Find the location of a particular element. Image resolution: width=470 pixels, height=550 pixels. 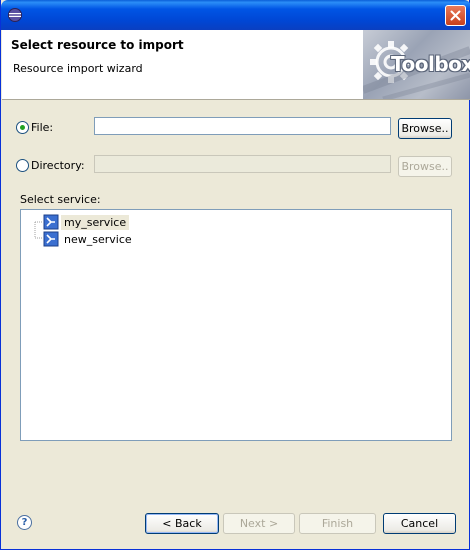

file-path-input is located at coordinates (242, 126).